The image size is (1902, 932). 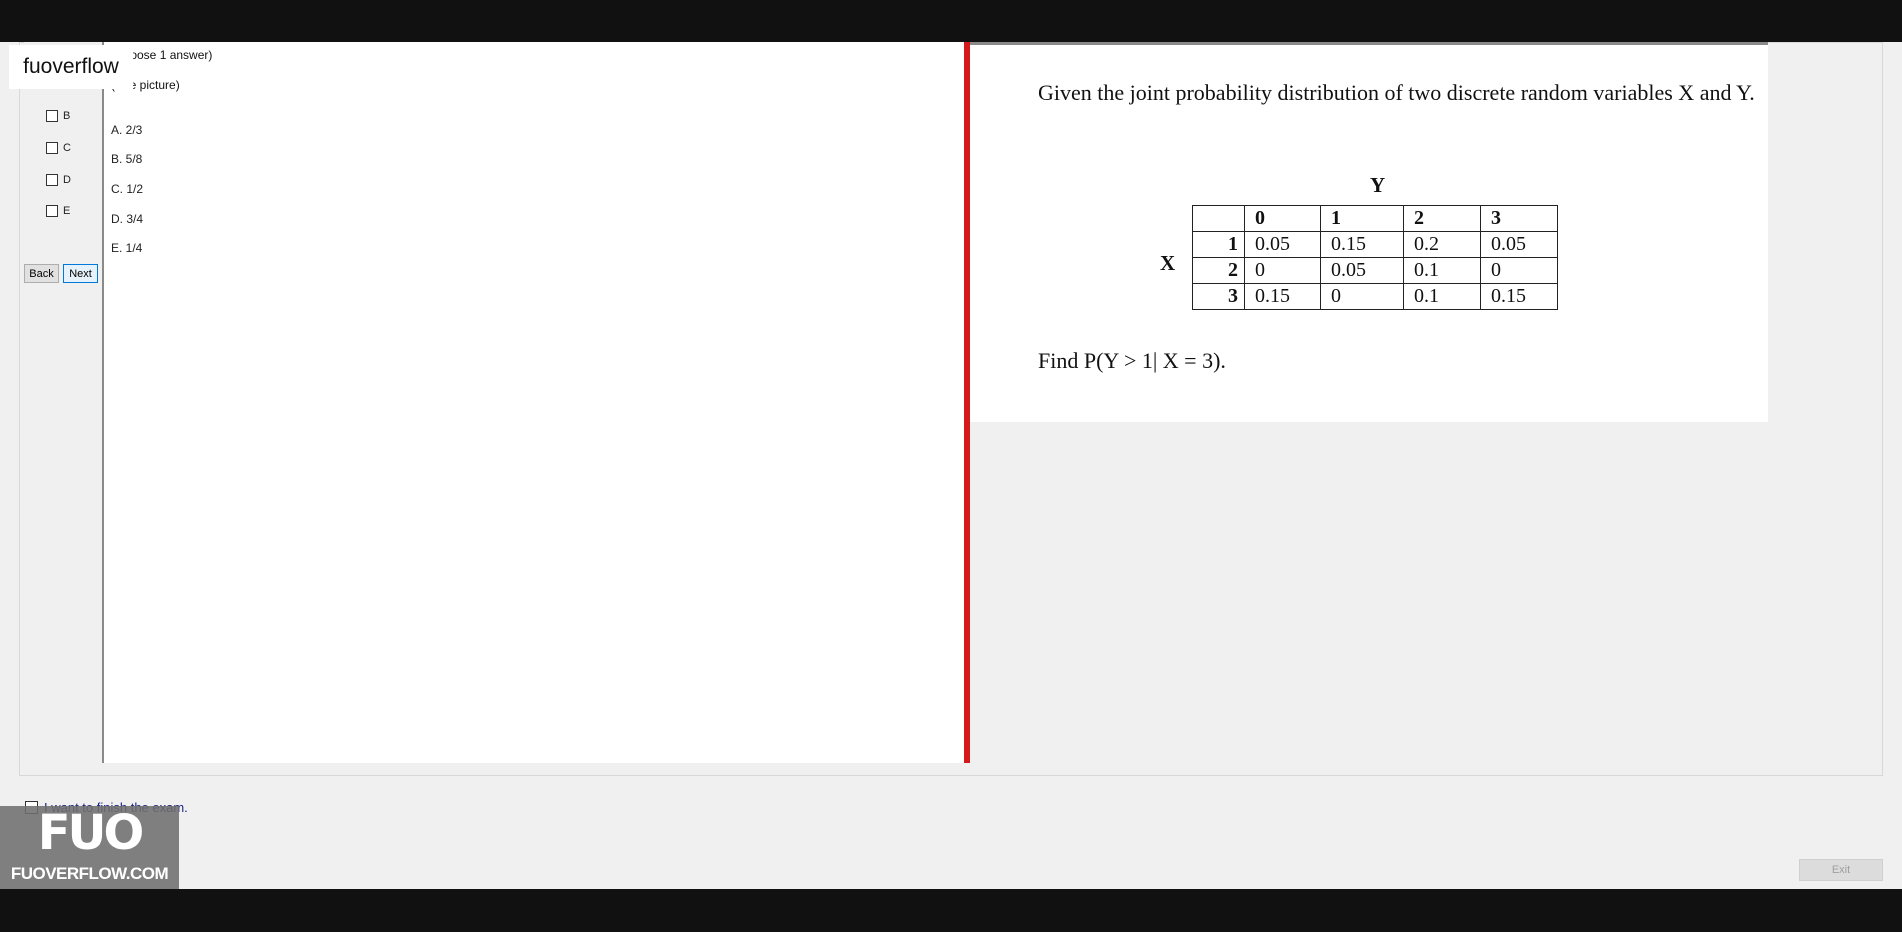 What do you see at coordinates (67, 148) in the screenshot?
I see `option-c-label: C` at bounding box center [67, 148].